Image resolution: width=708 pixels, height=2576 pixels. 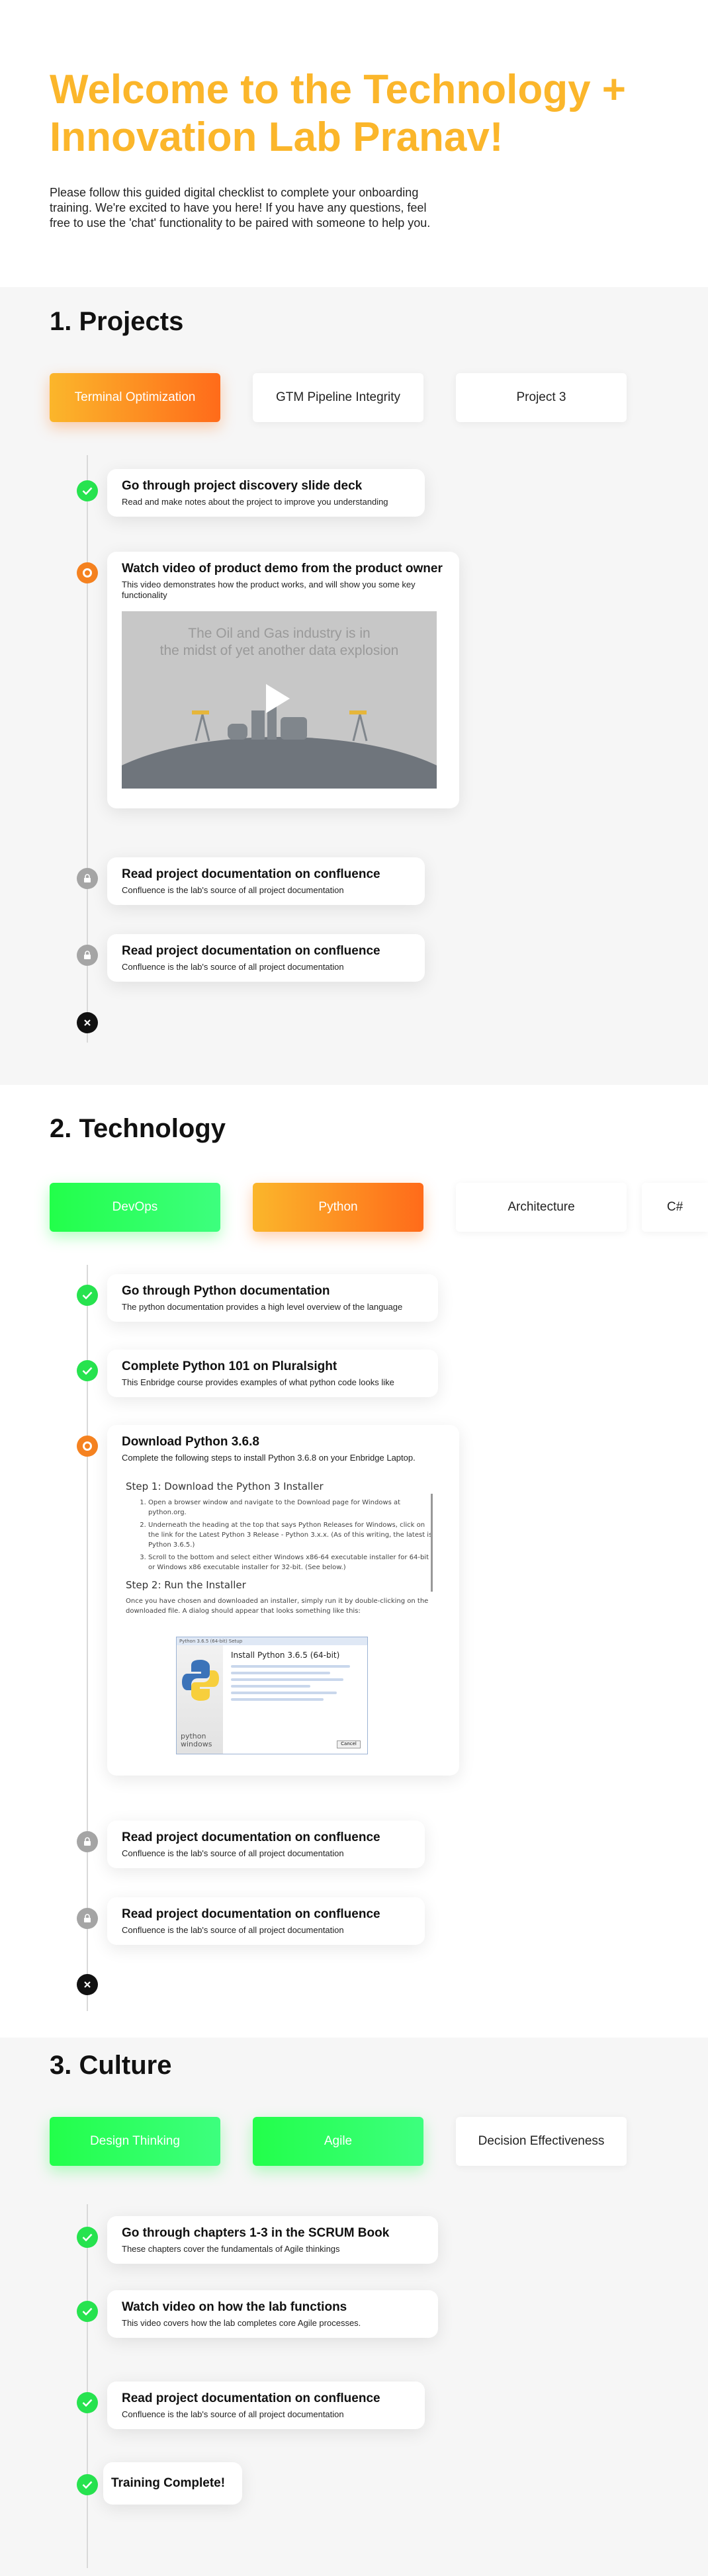 What do you see at coordinates (432, 1543) in the screenshot?
I see `scrollbar` at bounding box center [432, 1543].